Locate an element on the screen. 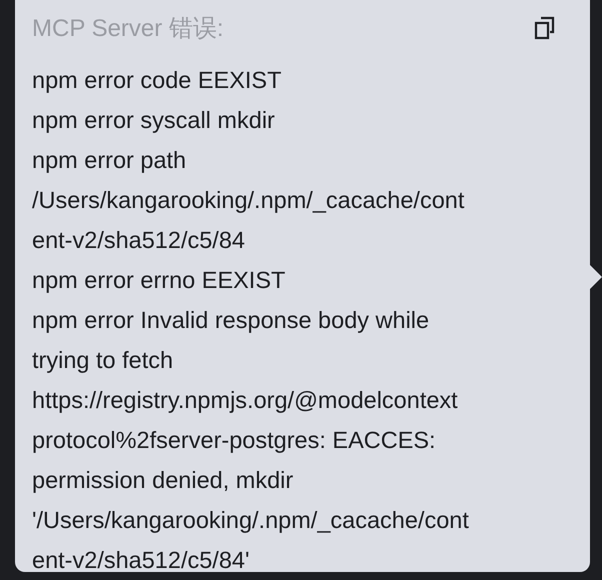 This screenshot has width=602, height=580. error-text-line: npm error Invalid response body while is located at coordinates (231, 320).